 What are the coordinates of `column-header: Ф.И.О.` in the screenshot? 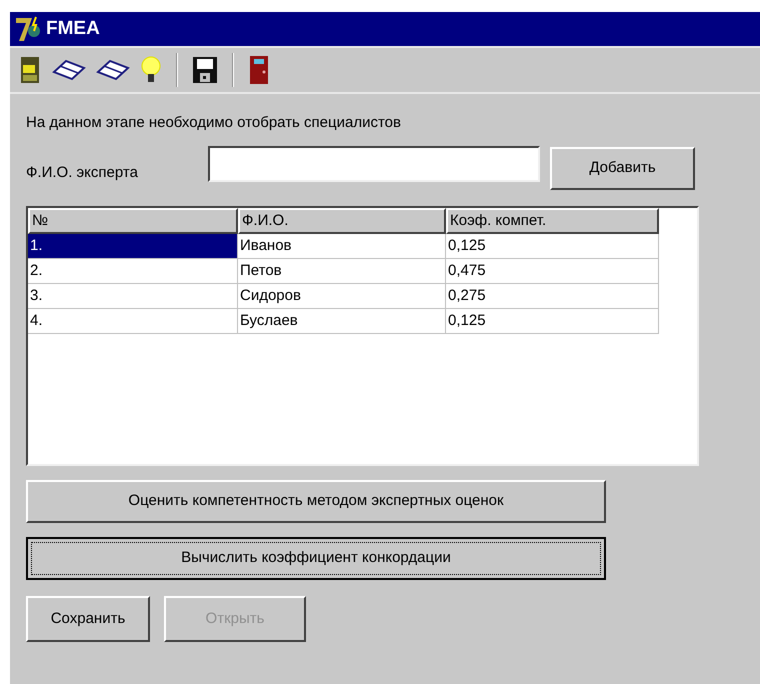 It's located at (342, 221).